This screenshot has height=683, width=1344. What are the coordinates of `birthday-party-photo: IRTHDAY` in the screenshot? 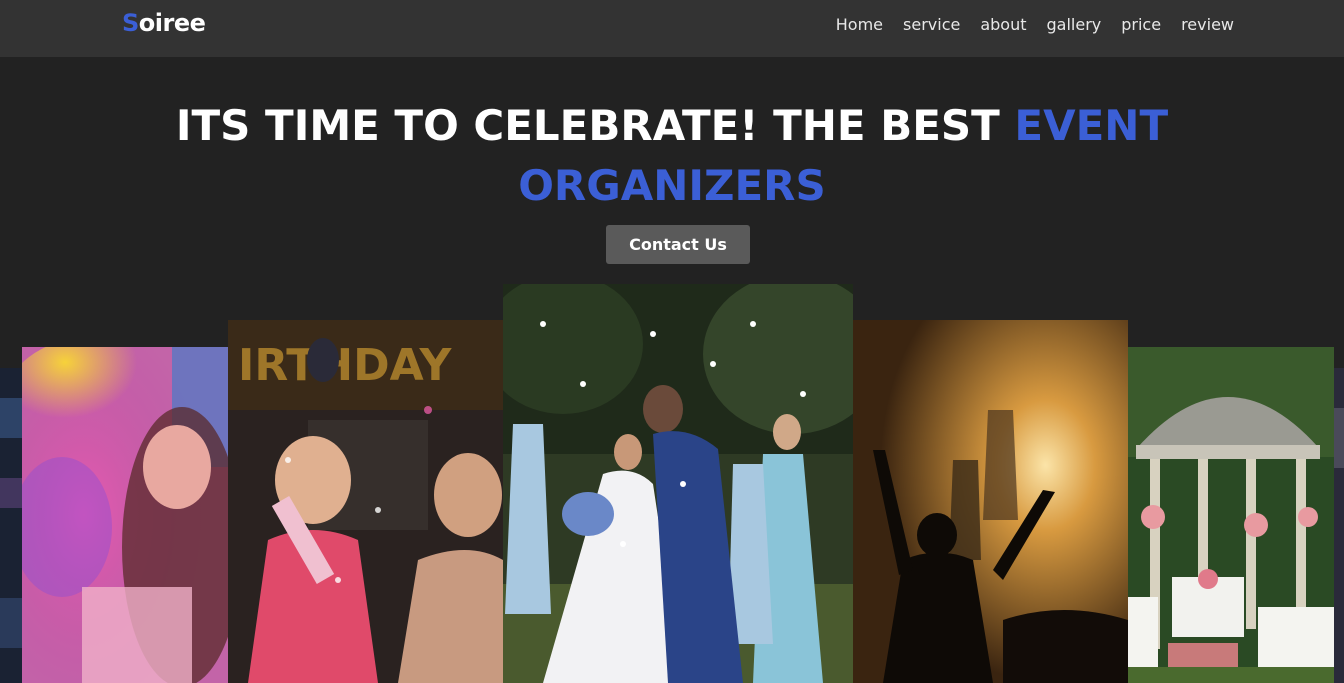 It's located at (365, 501).